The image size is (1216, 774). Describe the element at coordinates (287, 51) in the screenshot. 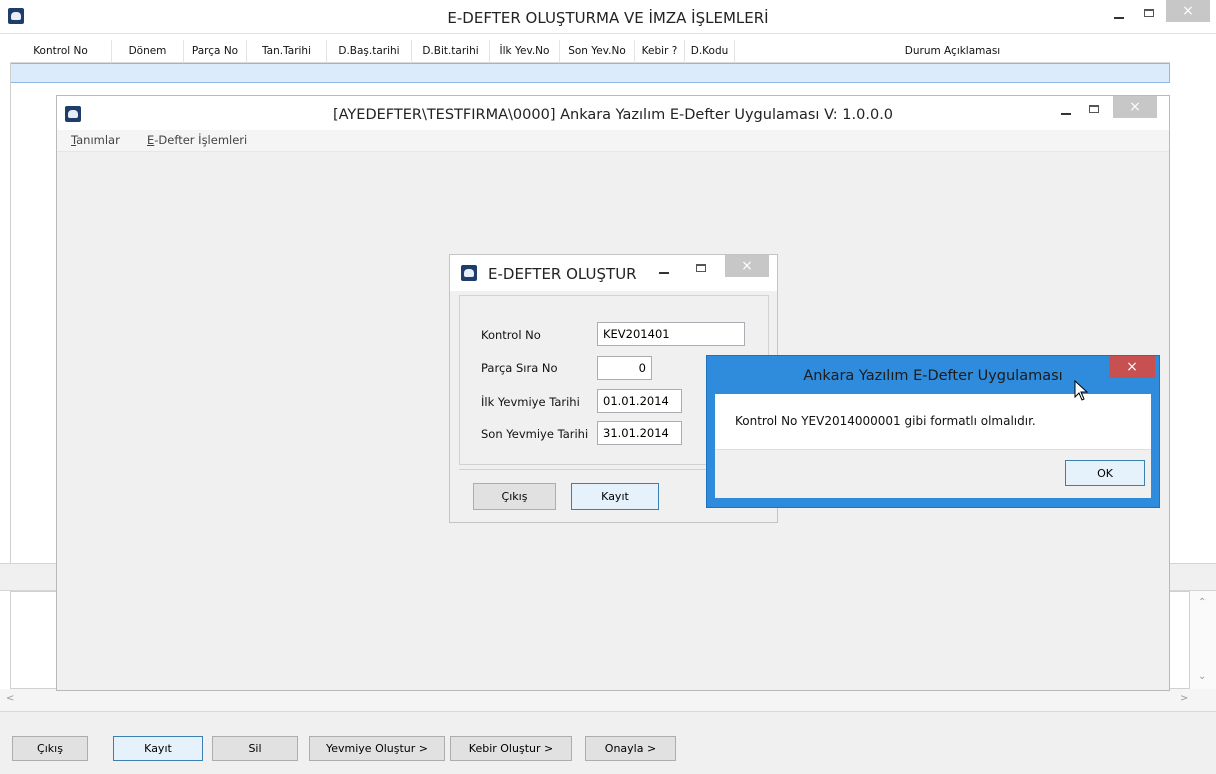

I see `column-header: Tan.Tarihi` at that location.